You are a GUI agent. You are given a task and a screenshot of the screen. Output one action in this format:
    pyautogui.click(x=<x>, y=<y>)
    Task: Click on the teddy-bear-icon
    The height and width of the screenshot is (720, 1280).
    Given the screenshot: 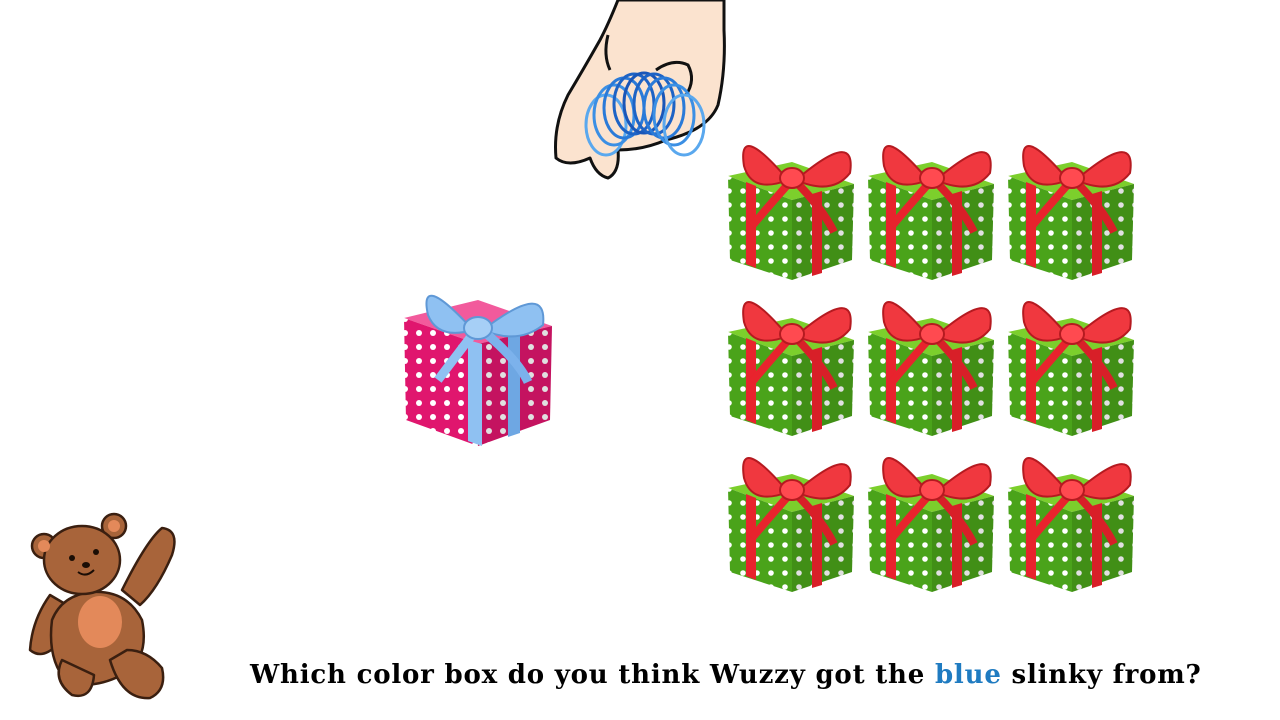 What is the action you would take?
    pyautogui.click(x=102, y=606)
    